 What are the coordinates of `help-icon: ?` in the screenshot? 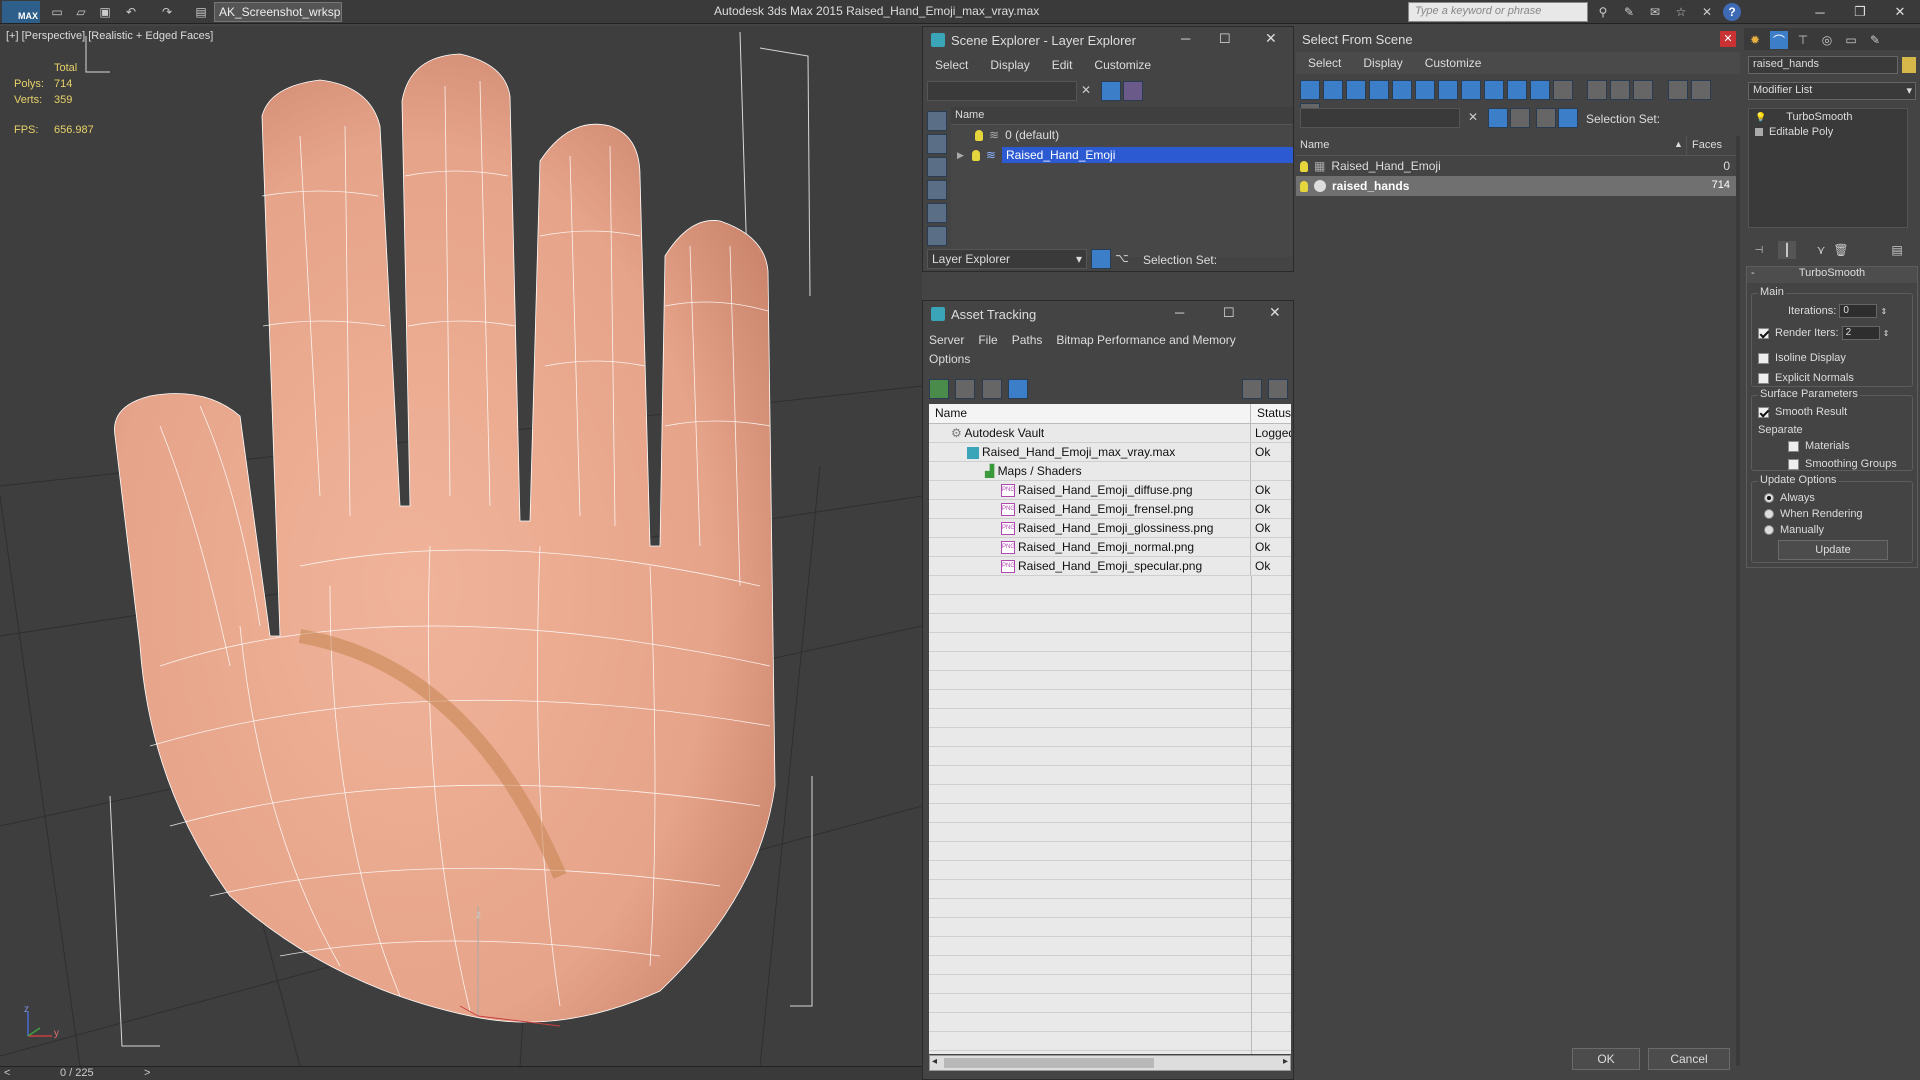 It's located at (1732, 12).